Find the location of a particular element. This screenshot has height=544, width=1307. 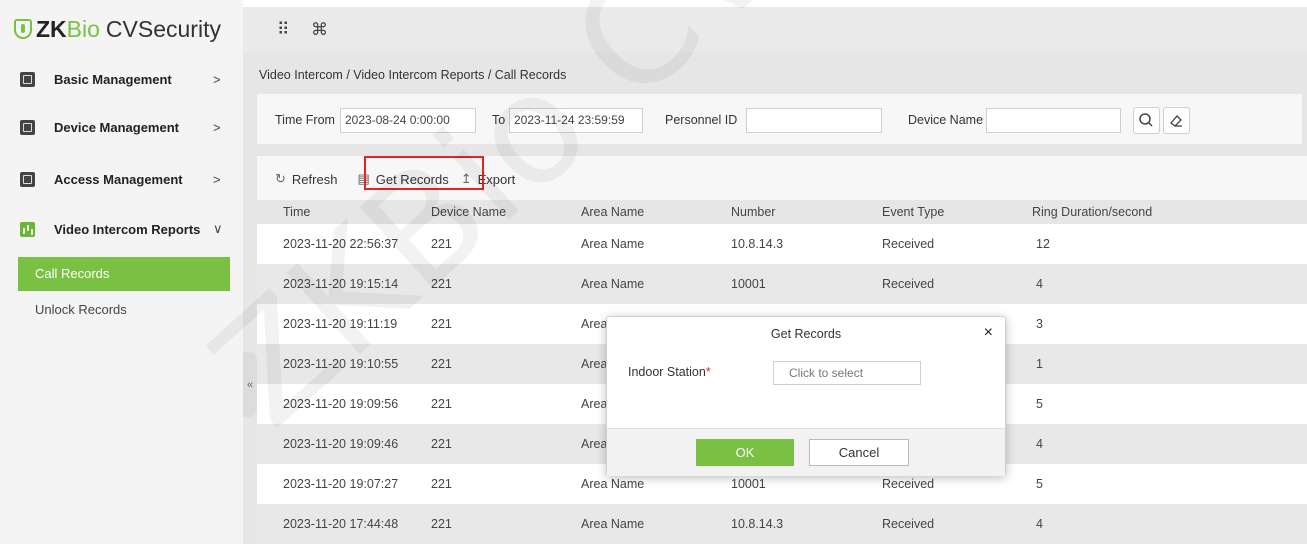

sidebar-item-label: Access Management is located at coordinates (118, 179).